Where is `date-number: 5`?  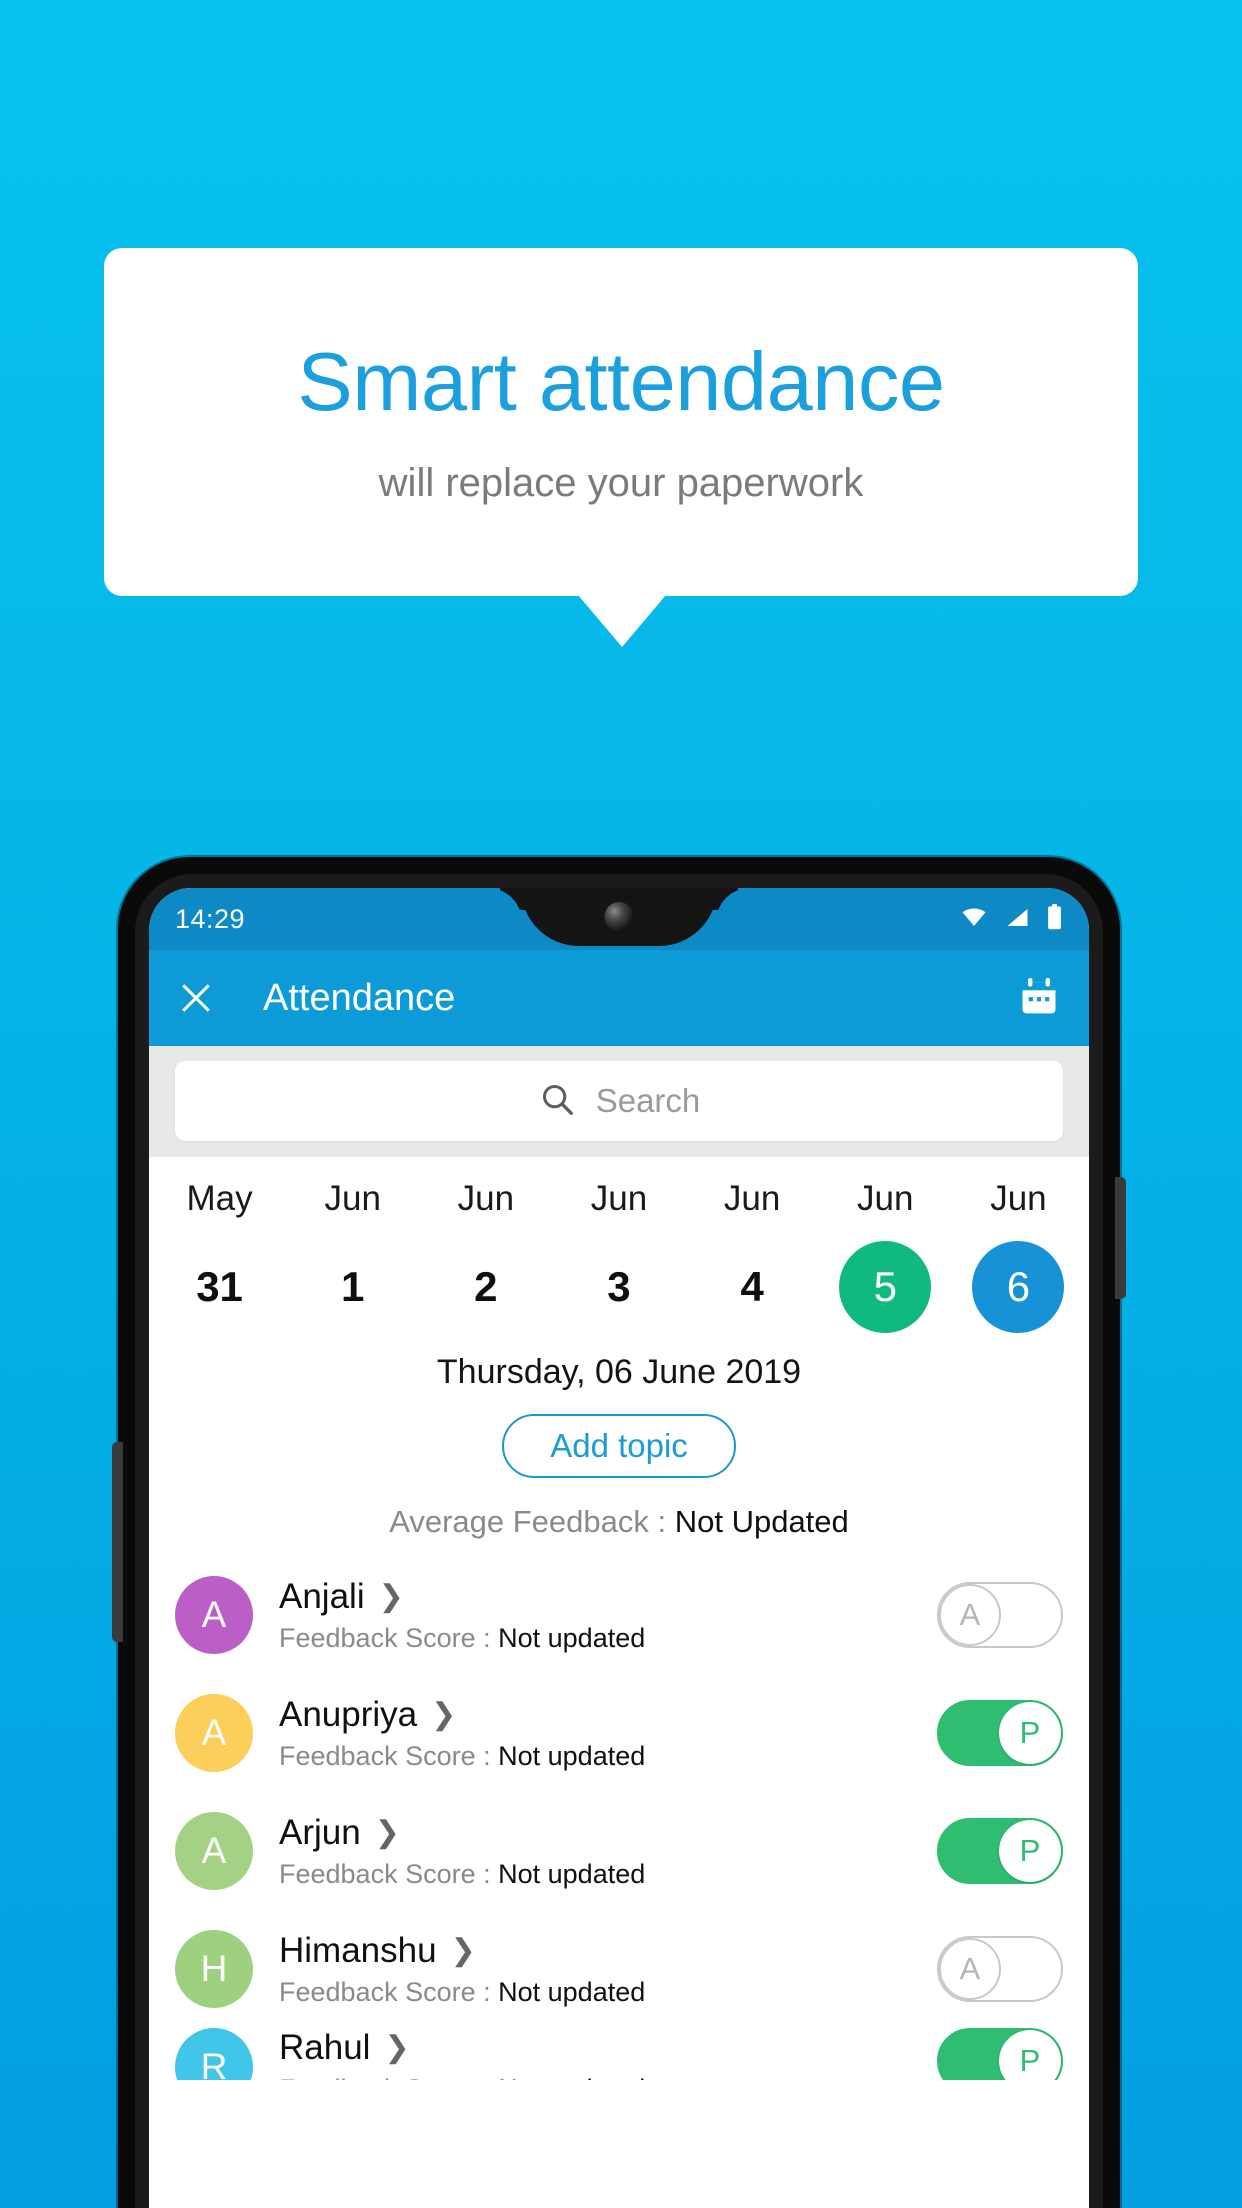
date-number: 5 is located at coordinates (885, 1286).